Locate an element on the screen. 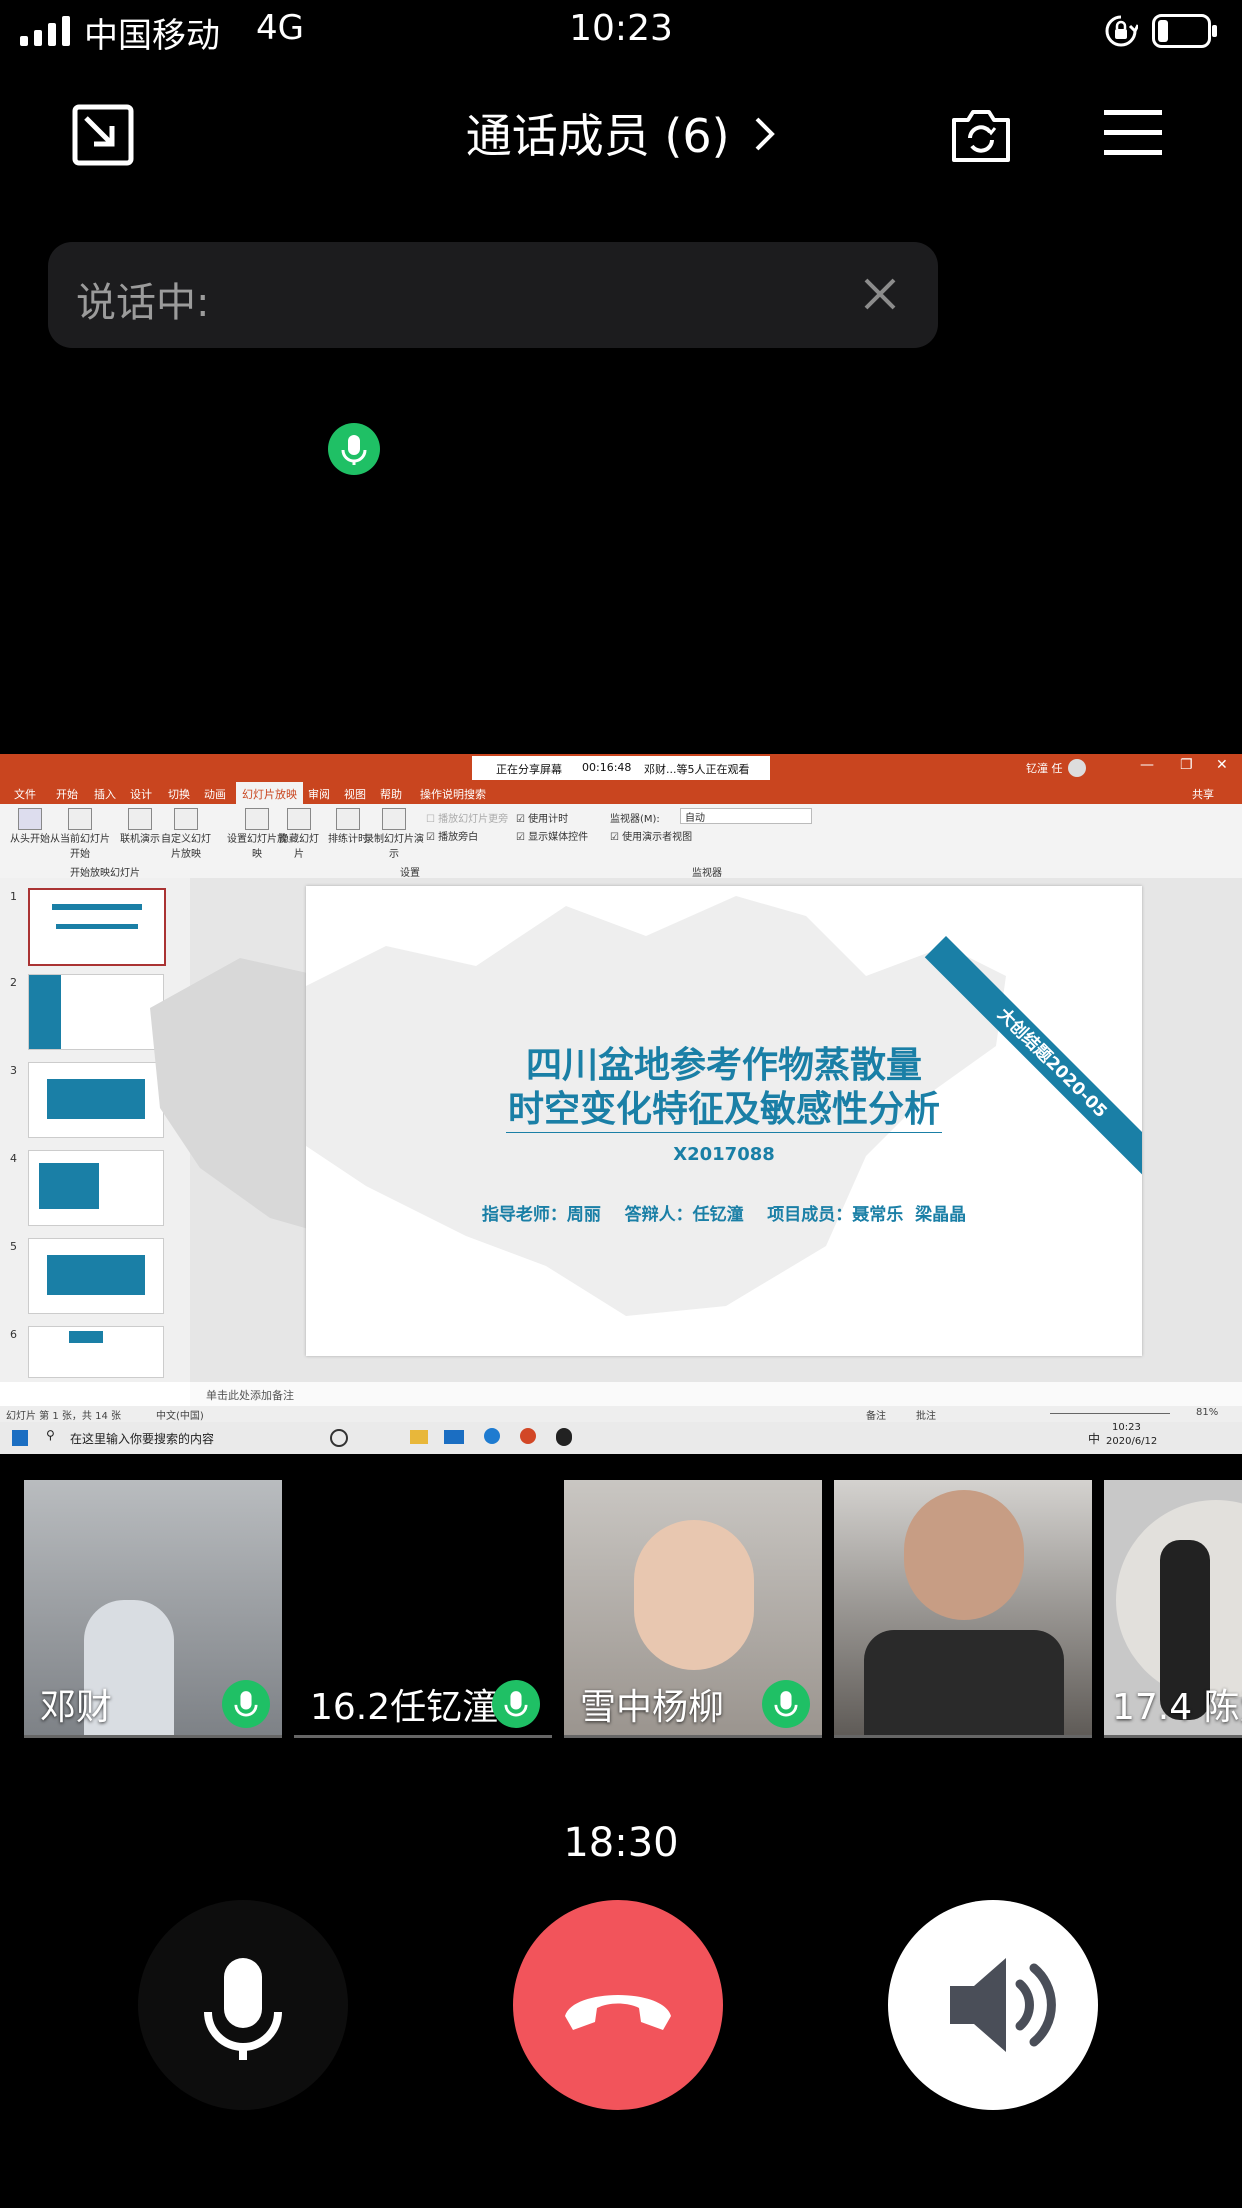 Image resolution: width=1242 pixels, height=2208 pixels. speaking-indicator-bar: 说话中: is located at coordinates (493, 295).